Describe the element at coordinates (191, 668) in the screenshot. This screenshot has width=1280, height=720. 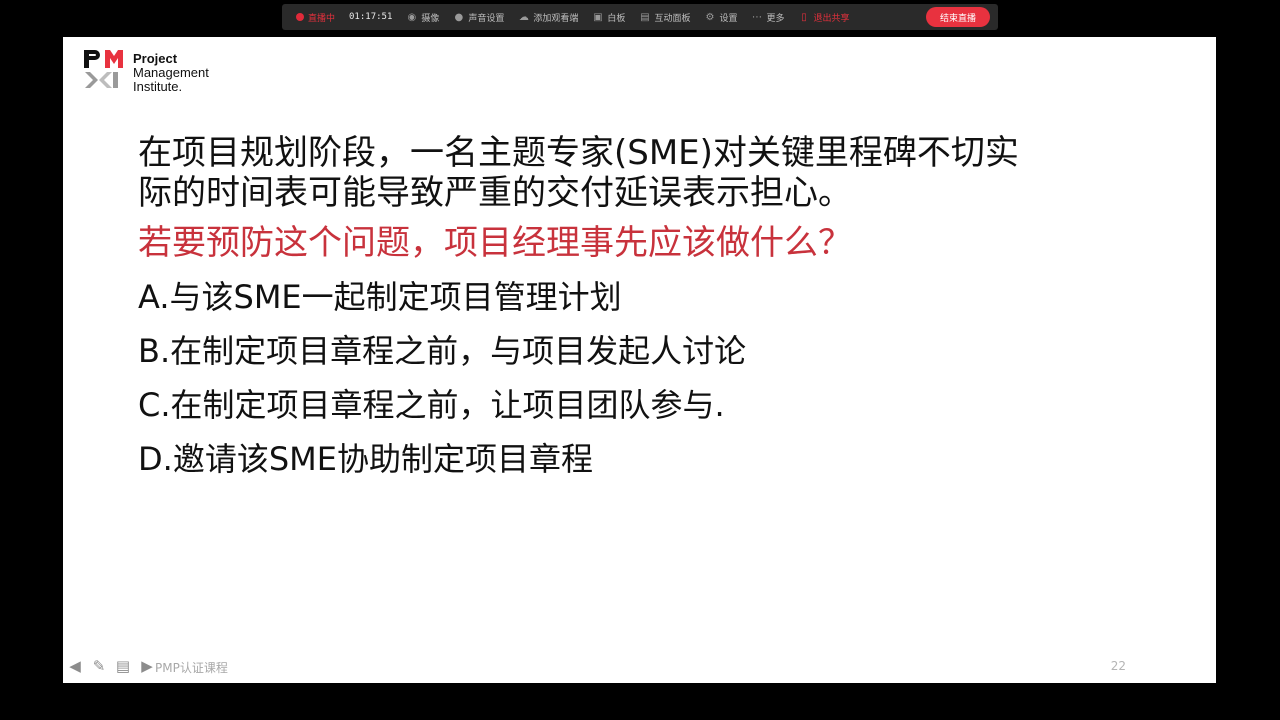
I see `slide-footer-text: PMP认证课程` at that location.